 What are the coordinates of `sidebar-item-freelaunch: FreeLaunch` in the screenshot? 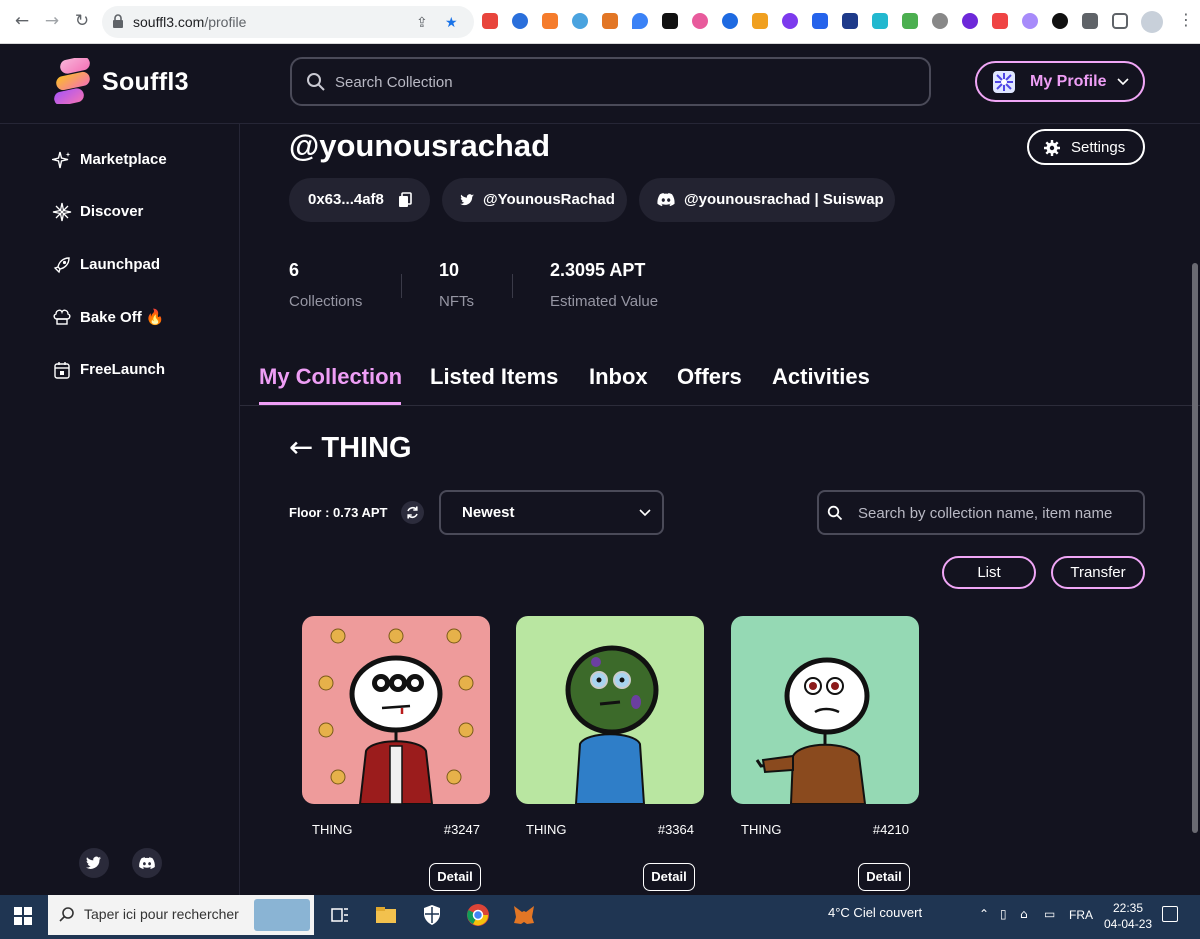 It's located at (137, 370).